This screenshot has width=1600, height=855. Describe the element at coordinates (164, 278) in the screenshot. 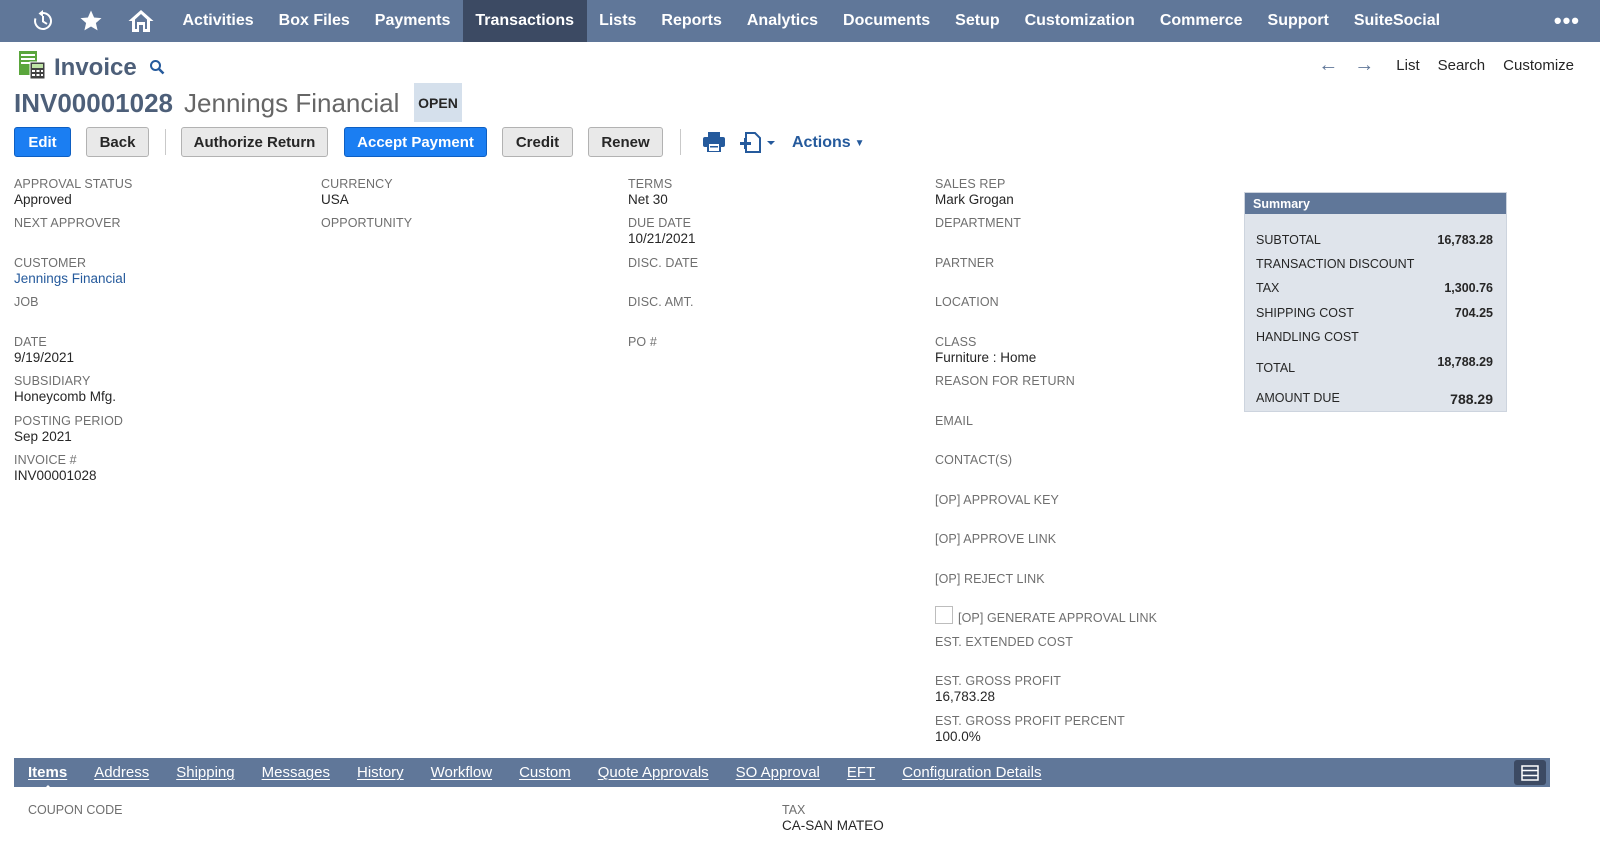

I see `customer-link: Jennings Financial` at that location.